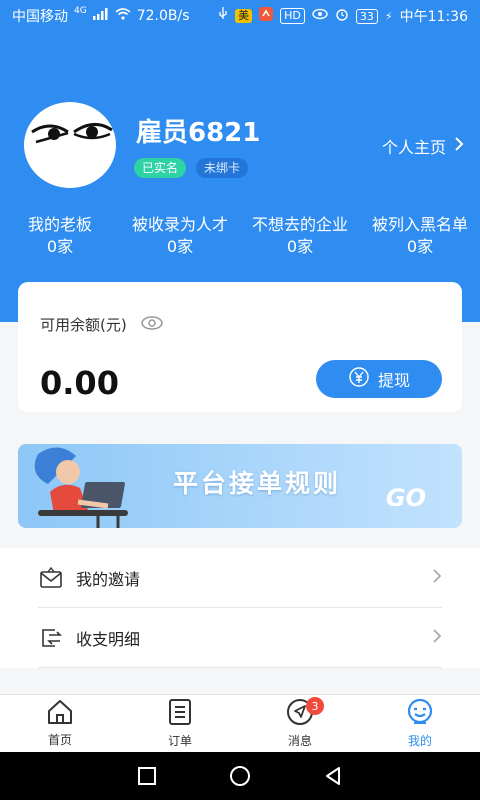 The height and width of the screenshot is (800, 480). I want to click on network-type: 4G, so click(80, 11).